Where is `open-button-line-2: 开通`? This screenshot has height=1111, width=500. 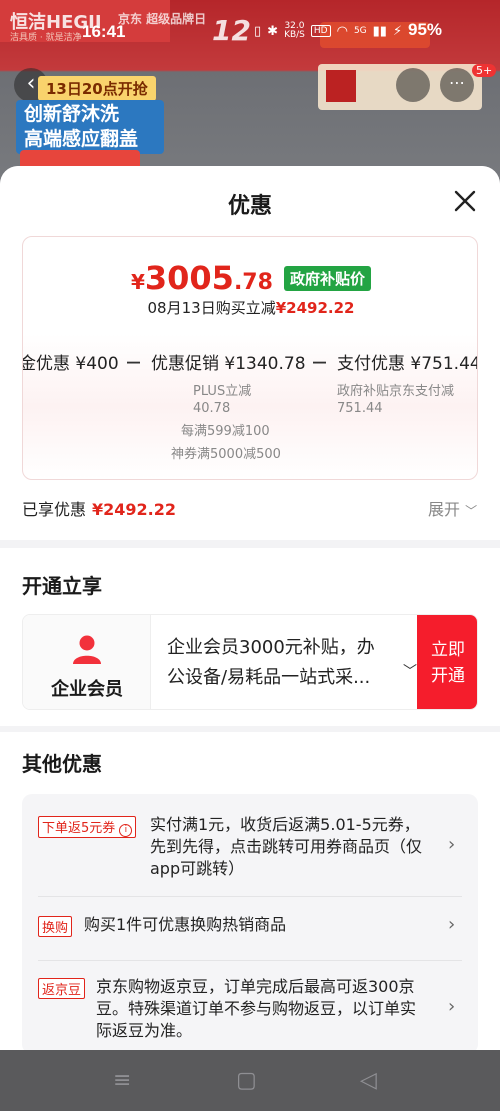 open-button-line-2: 开通 is located at coordinates (448, 676).